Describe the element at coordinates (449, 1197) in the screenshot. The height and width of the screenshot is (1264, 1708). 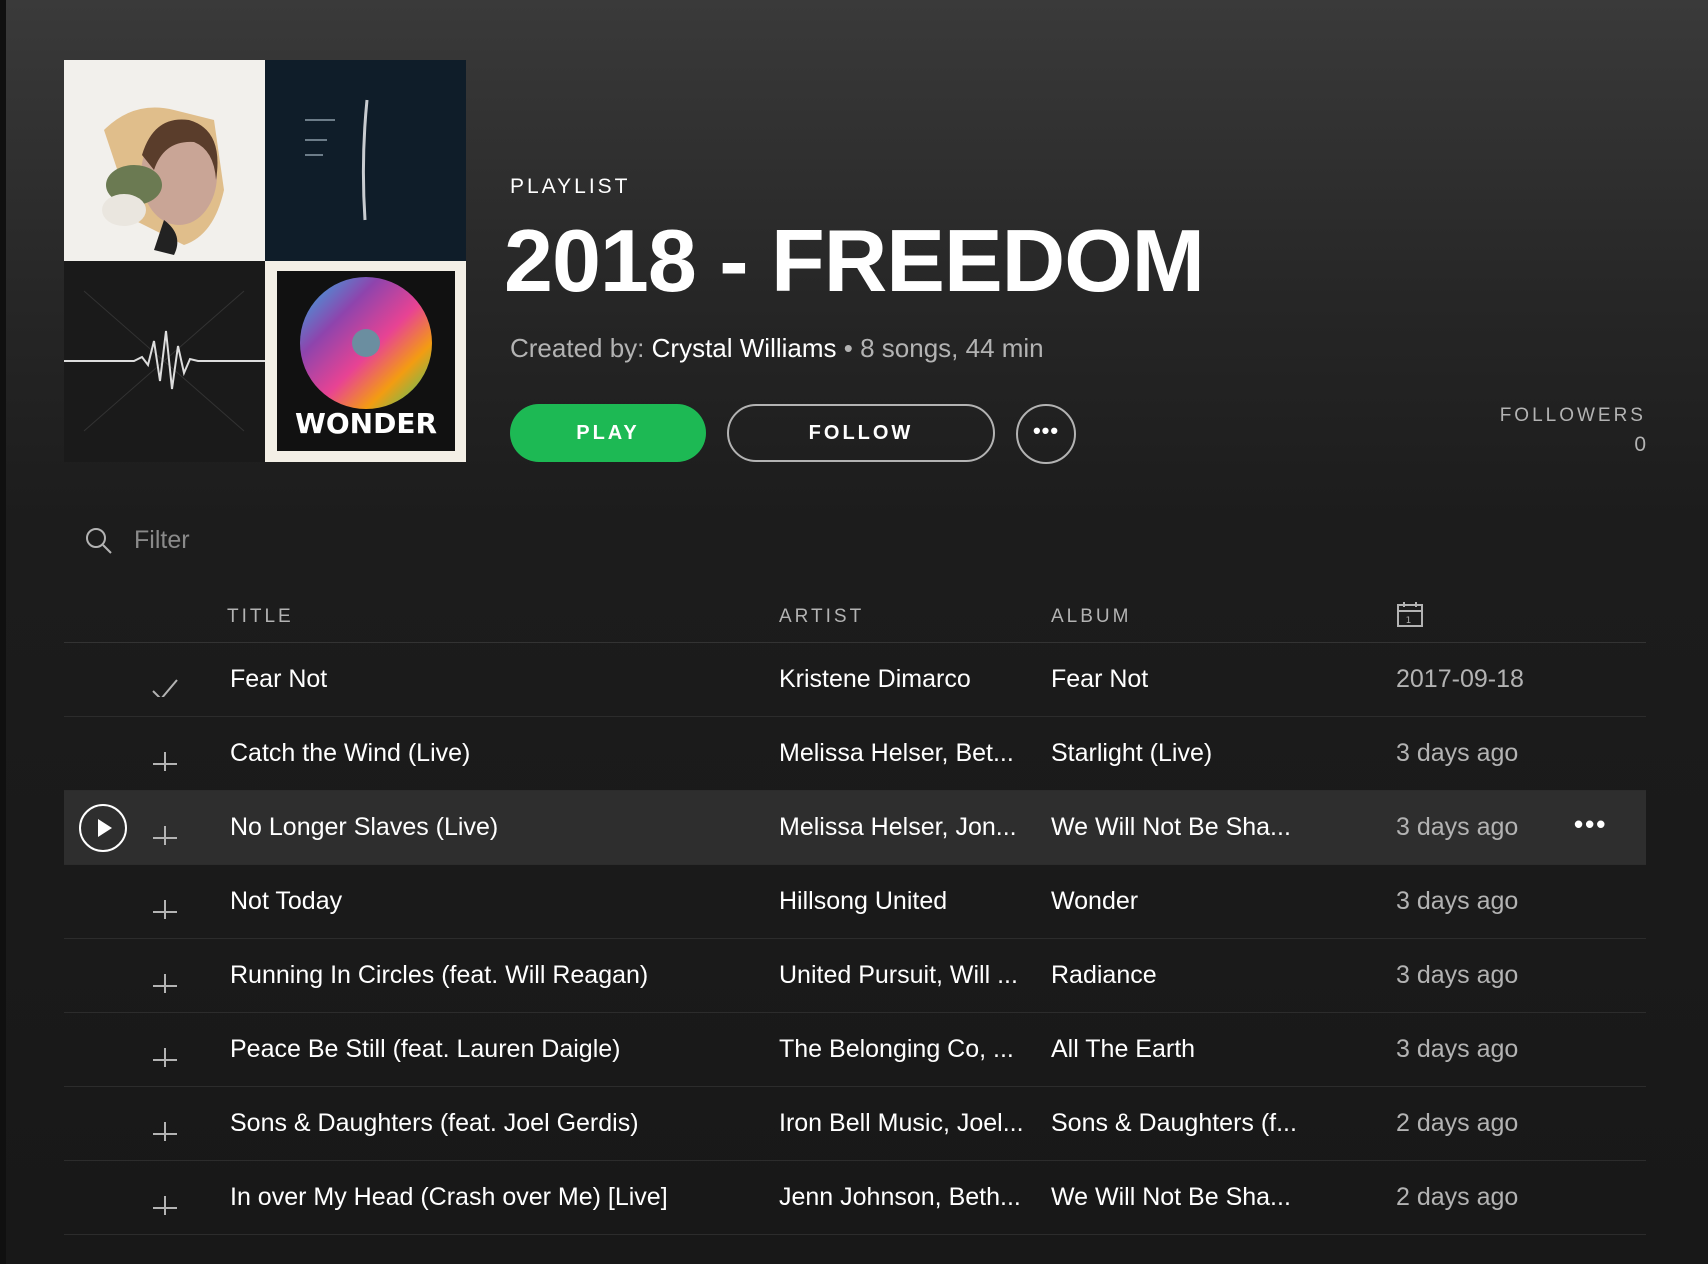
I see `track-title: In over My Head (Crash over Me) [Live]` at that location.